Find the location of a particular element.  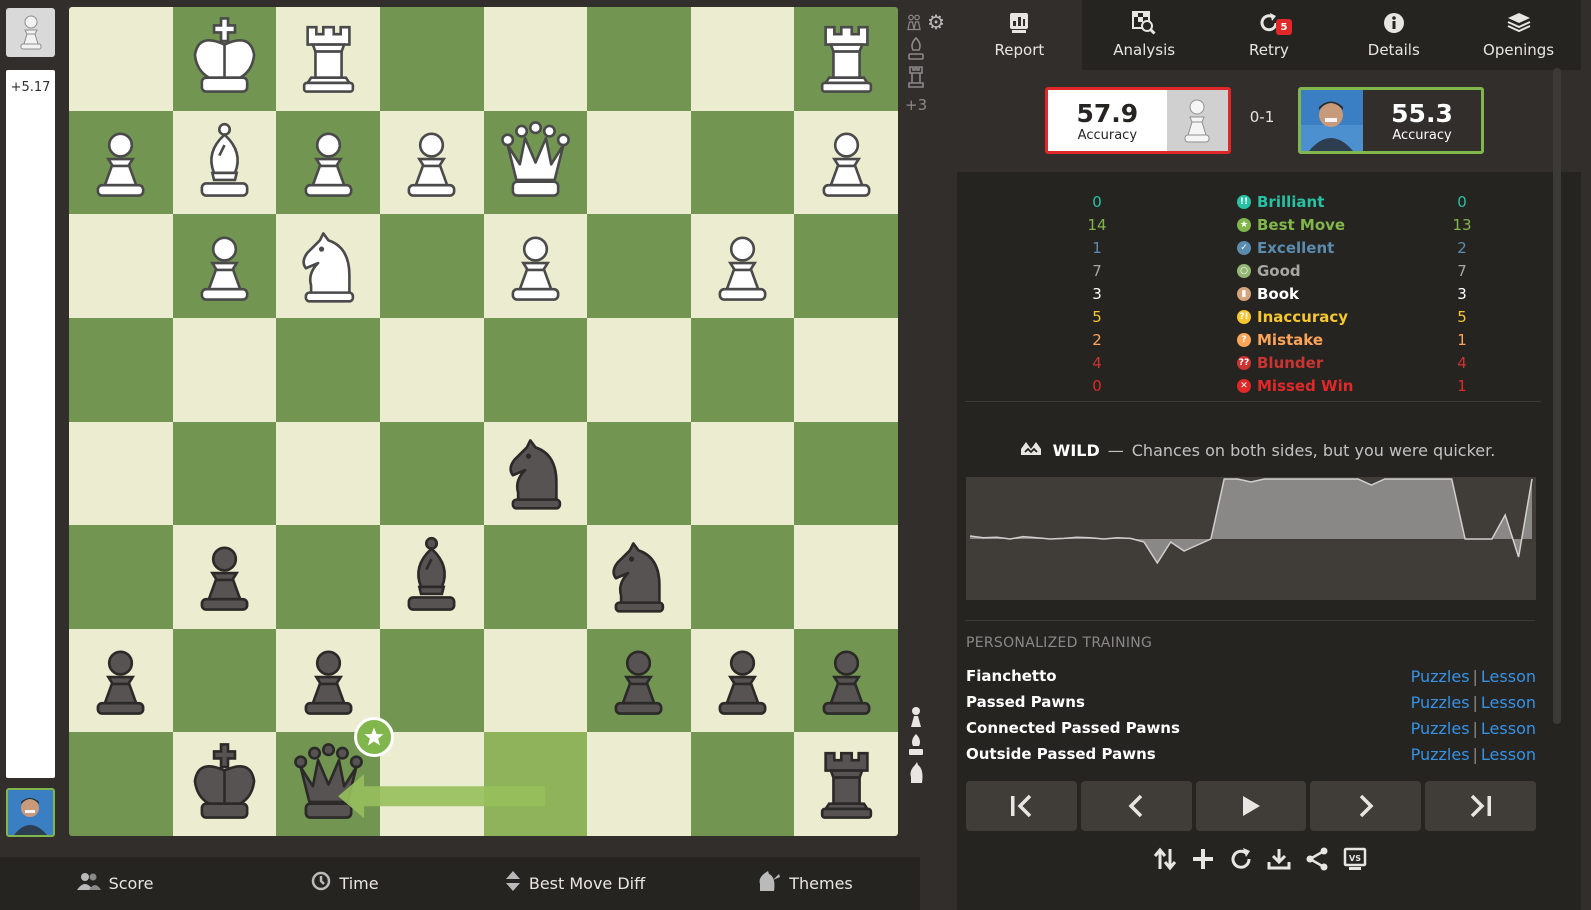

first-move-button is located at coordinates (1021, 806).